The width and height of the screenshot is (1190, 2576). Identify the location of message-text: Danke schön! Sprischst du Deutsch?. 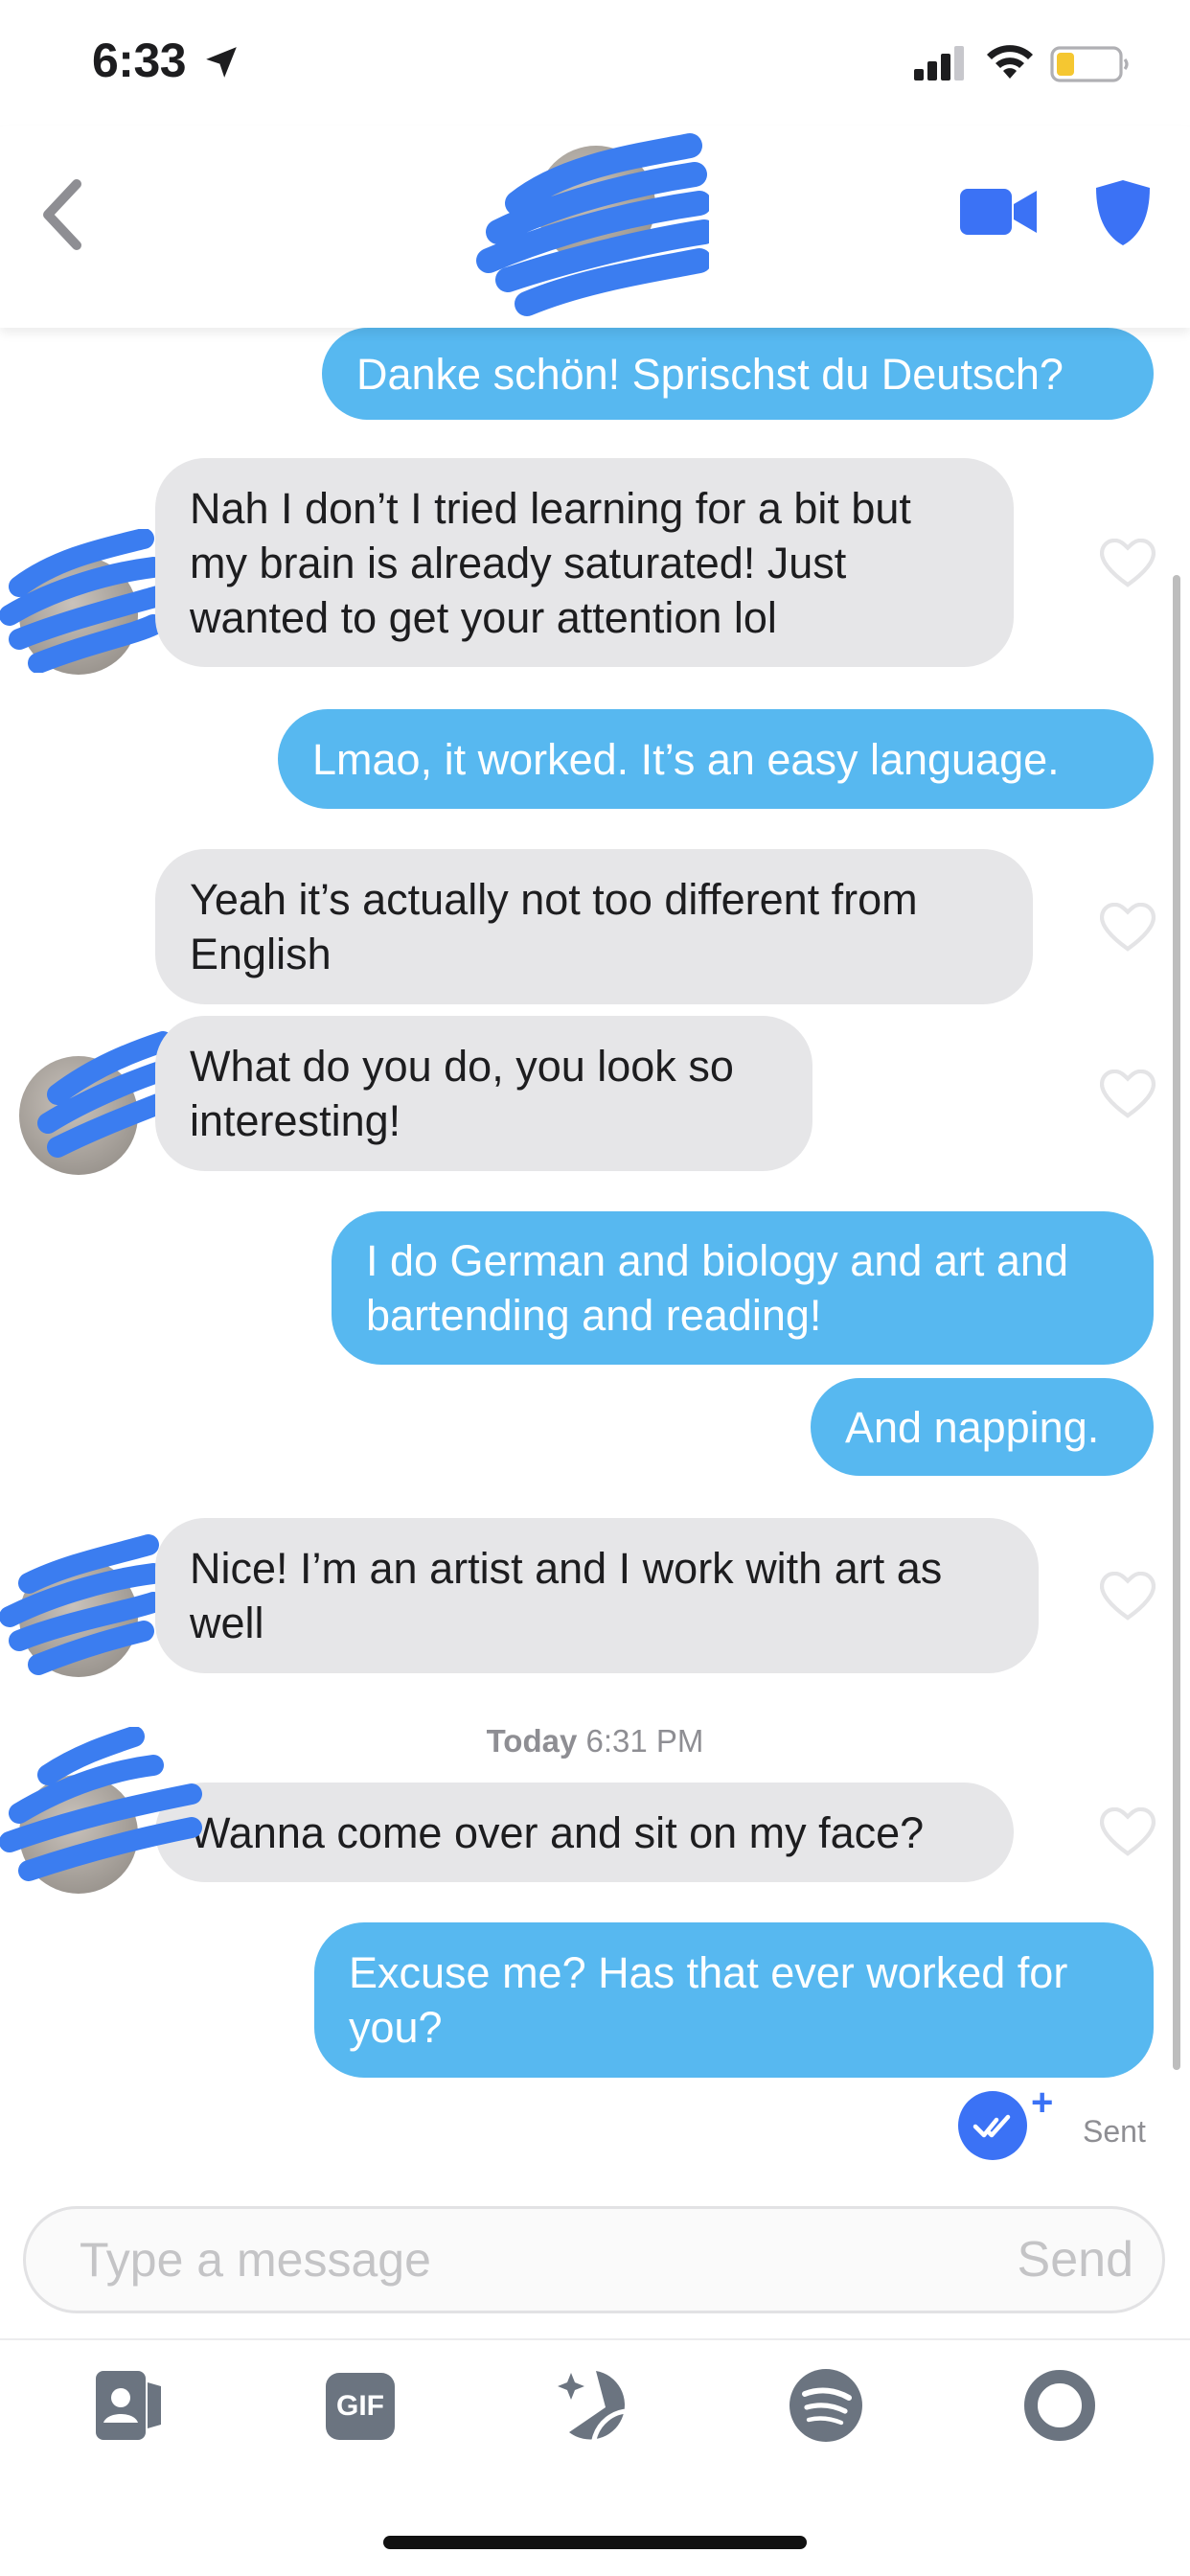
(710, 374).